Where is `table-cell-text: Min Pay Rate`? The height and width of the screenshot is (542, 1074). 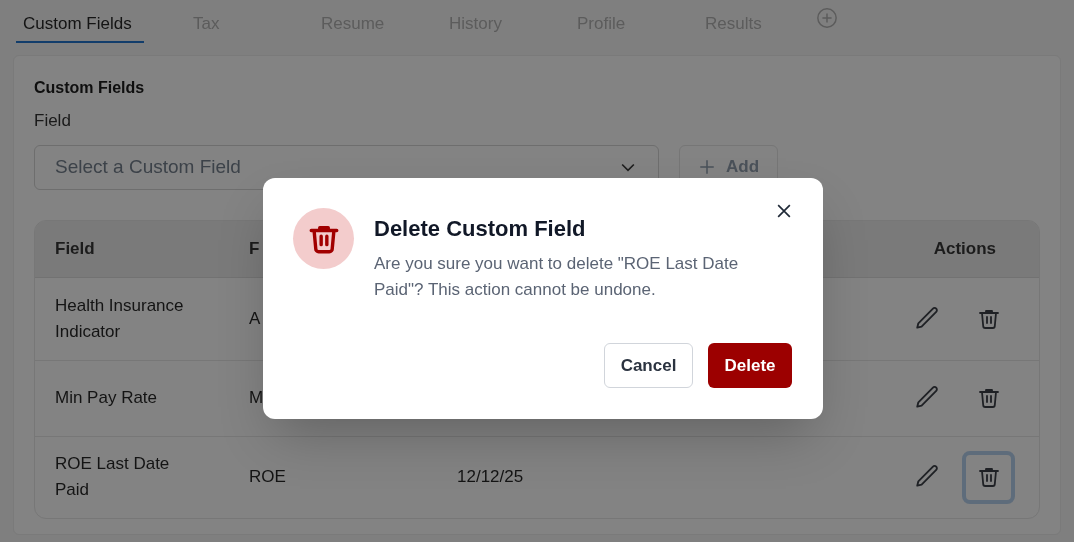 table-cell-text: Min Pay Rate is located at coordinates (107, 398).